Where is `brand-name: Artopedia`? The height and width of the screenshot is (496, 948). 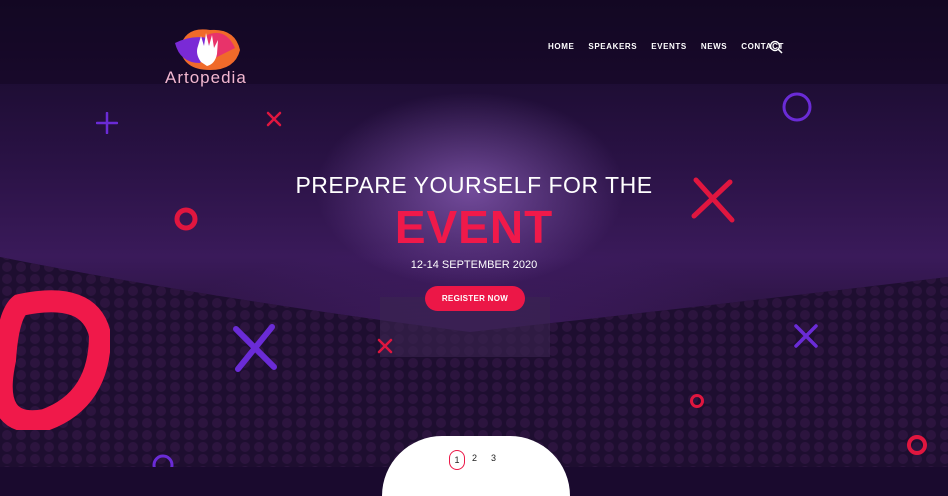 brand-name: Artopedia is located at coordinates (206, 78).